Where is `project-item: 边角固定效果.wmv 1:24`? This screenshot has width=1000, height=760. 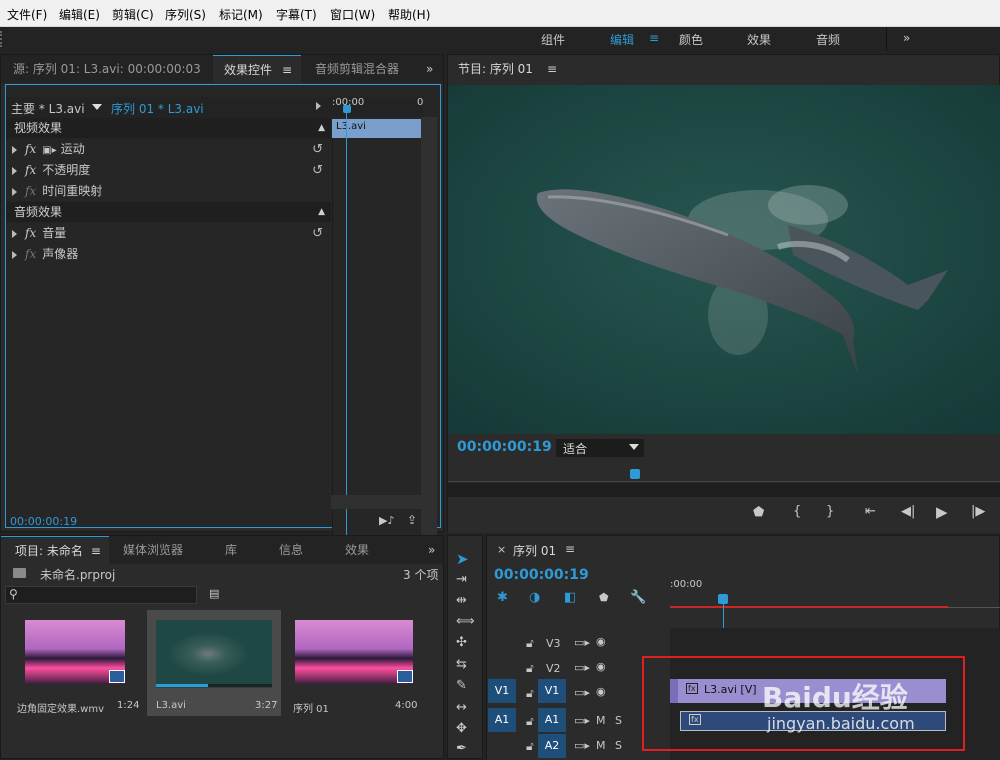 project-item: 边角固定效果.wmv 1:24 is located at coordinates (74, 662).